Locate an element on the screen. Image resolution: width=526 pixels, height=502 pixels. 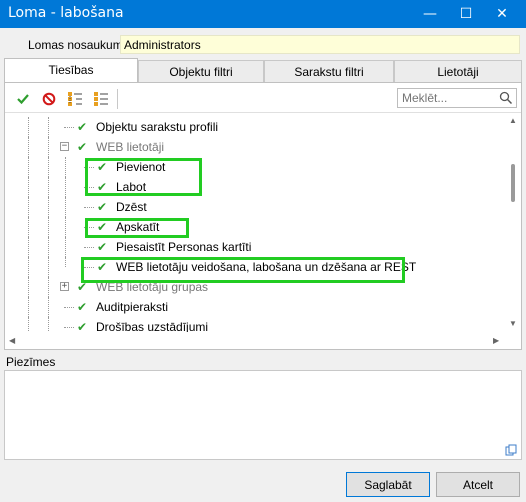
expand-toggle-icon: + is located at coordinates (64, 286).